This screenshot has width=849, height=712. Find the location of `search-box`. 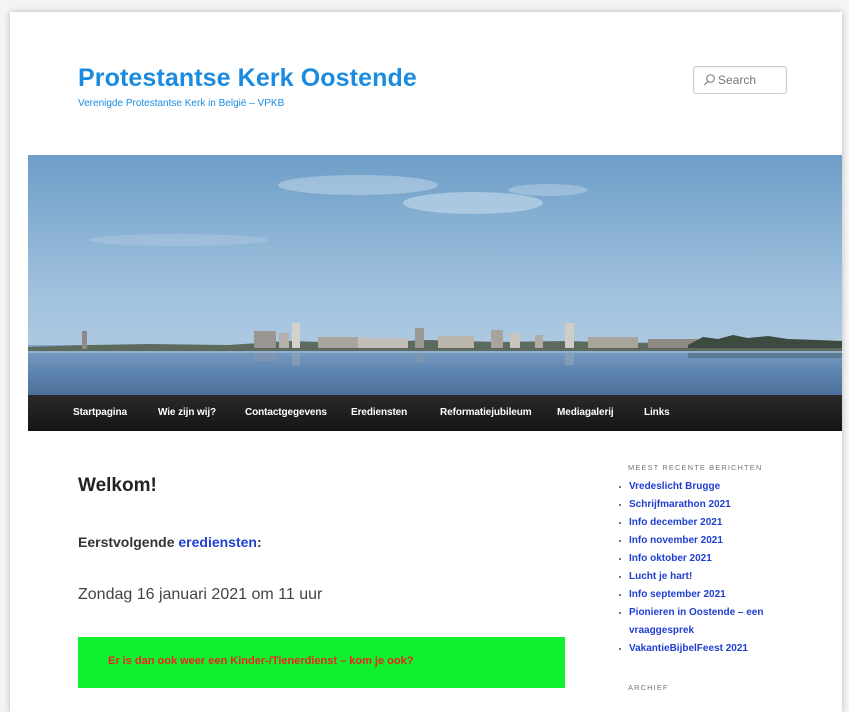

search-box is located at coordinates (740, 80).